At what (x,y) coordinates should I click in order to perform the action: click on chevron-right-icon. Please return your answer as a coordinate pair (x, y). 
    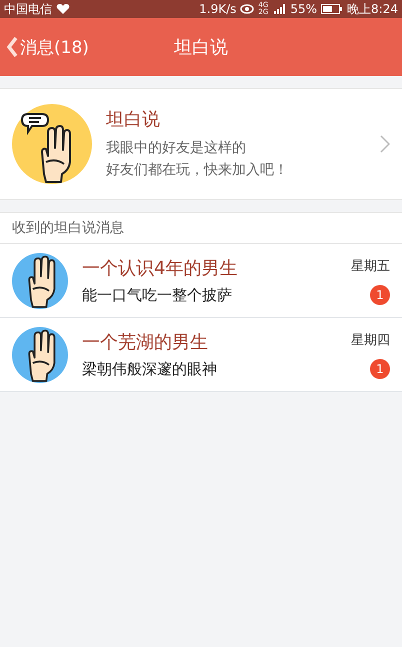
    Looking at the image, I should click on (385, 144).